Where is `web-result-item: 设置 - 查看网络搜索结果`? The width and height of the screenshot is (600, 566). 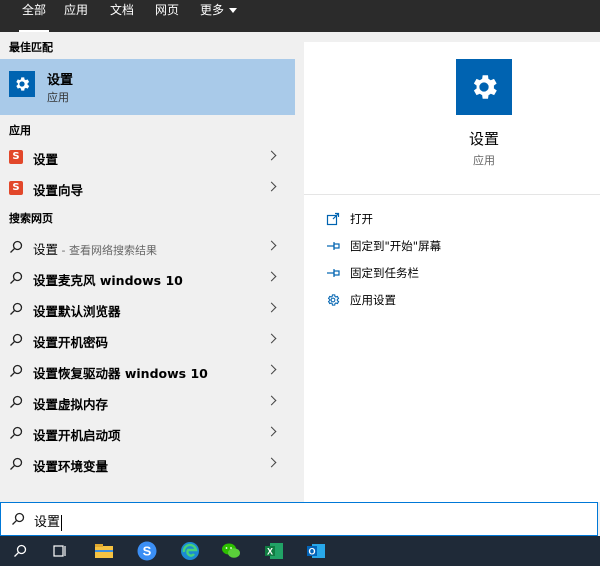 web-result-item: 设置 - 查看网络搜索结果 is located at coordinates (147, 247).